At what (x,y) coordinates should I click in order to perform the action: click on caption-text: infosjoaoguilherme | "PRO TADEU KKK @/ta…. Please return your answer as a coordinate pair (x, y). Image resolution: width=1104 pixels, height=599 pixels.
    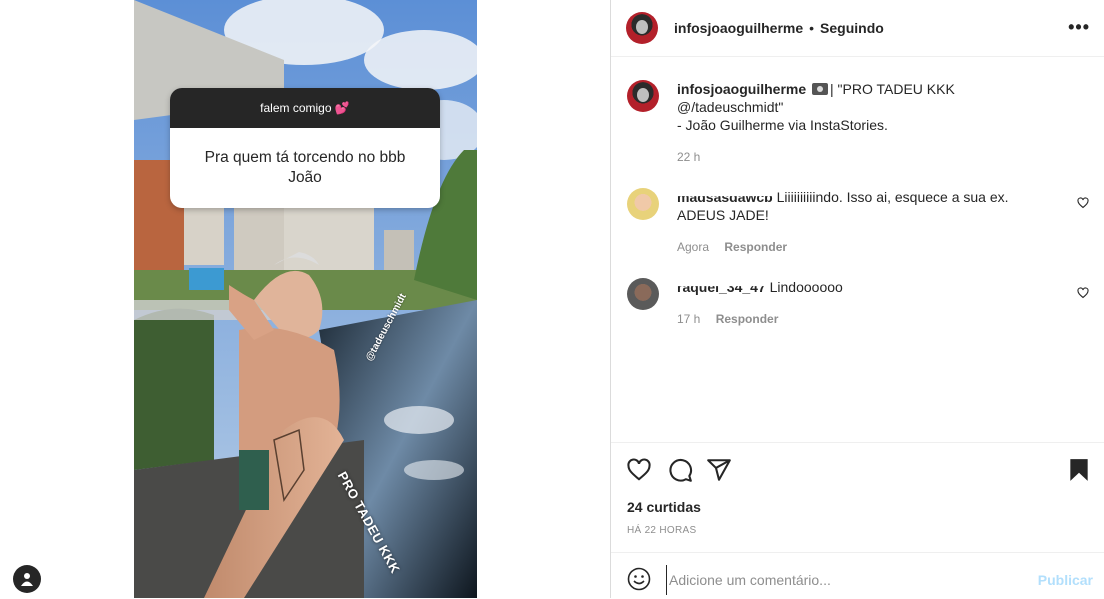
    Looking at the image, I should click on (847, 107).